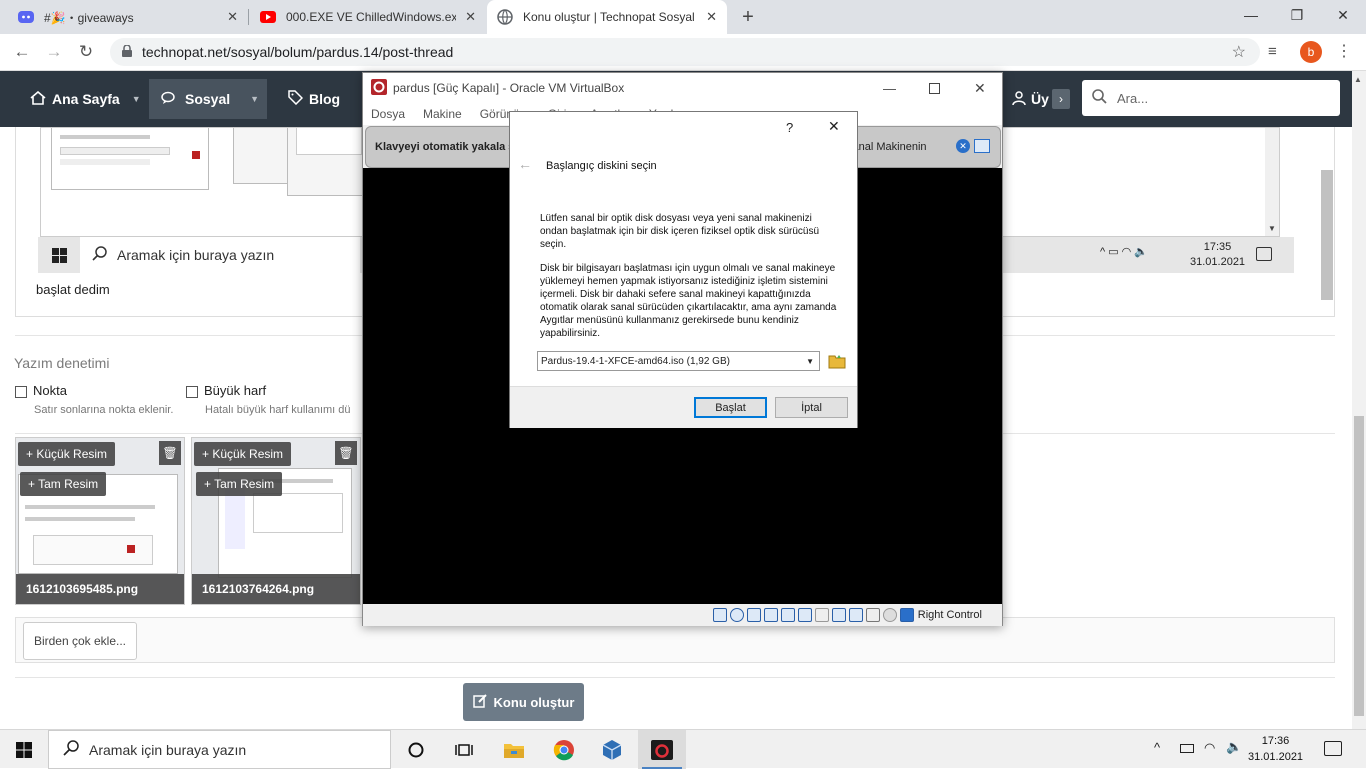 The image size is (1366, 769). What do you see at coordinates (838, 615) in the screenshot?
I see `video-capture-icon` at bounding box center [838, 615].